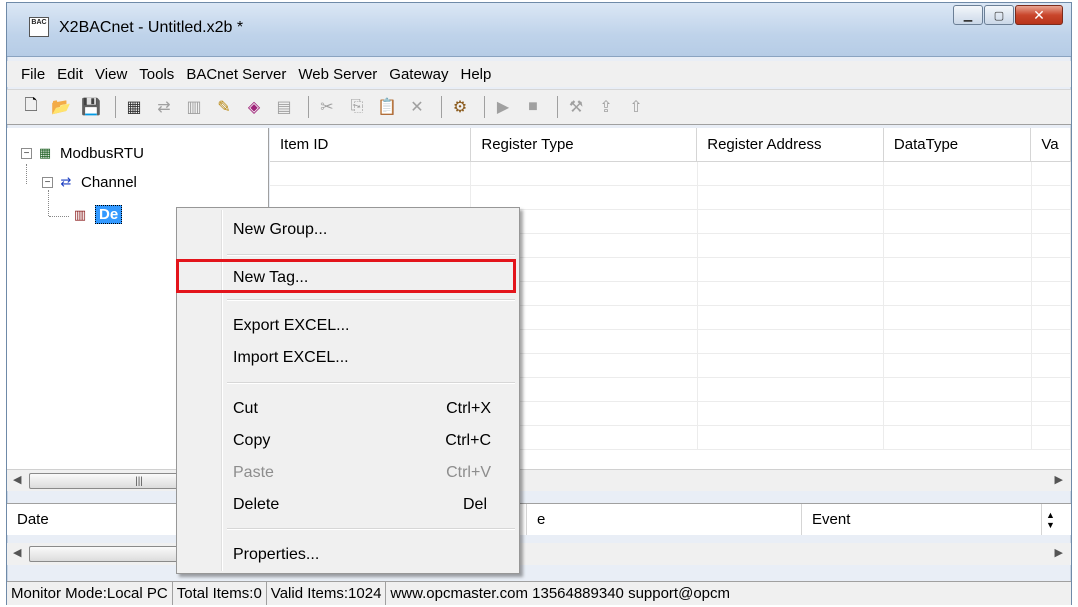 The image size is (1078, 607). Describe the element at coordinates (90, 593) in the screenshot. I see `status-monitor-mode: Monitor Mode:Local PC` at that location.